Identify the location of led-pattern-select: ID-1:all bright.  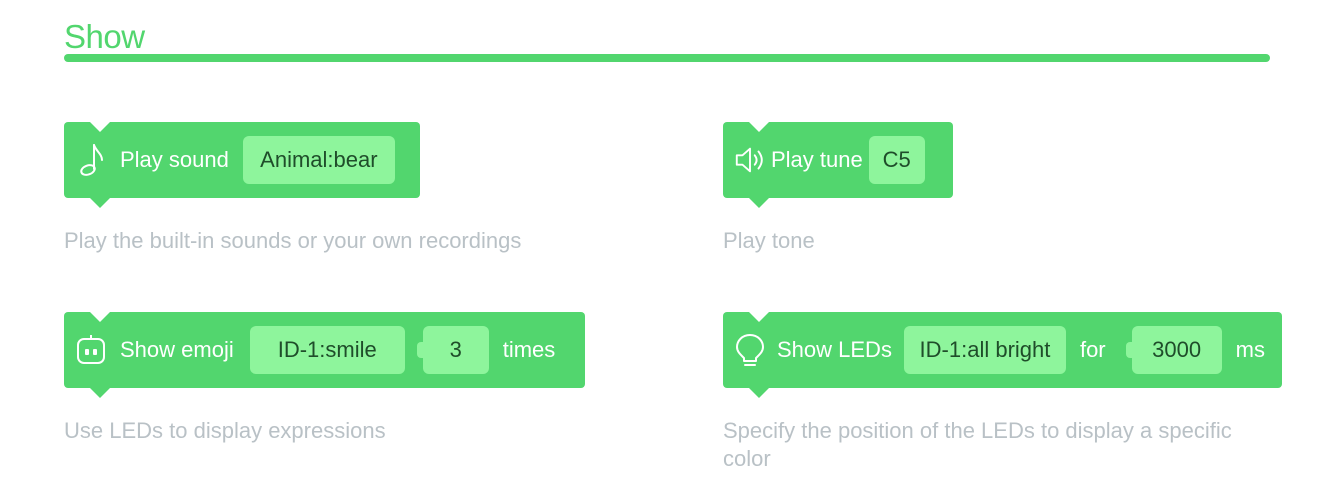
(984, 350).